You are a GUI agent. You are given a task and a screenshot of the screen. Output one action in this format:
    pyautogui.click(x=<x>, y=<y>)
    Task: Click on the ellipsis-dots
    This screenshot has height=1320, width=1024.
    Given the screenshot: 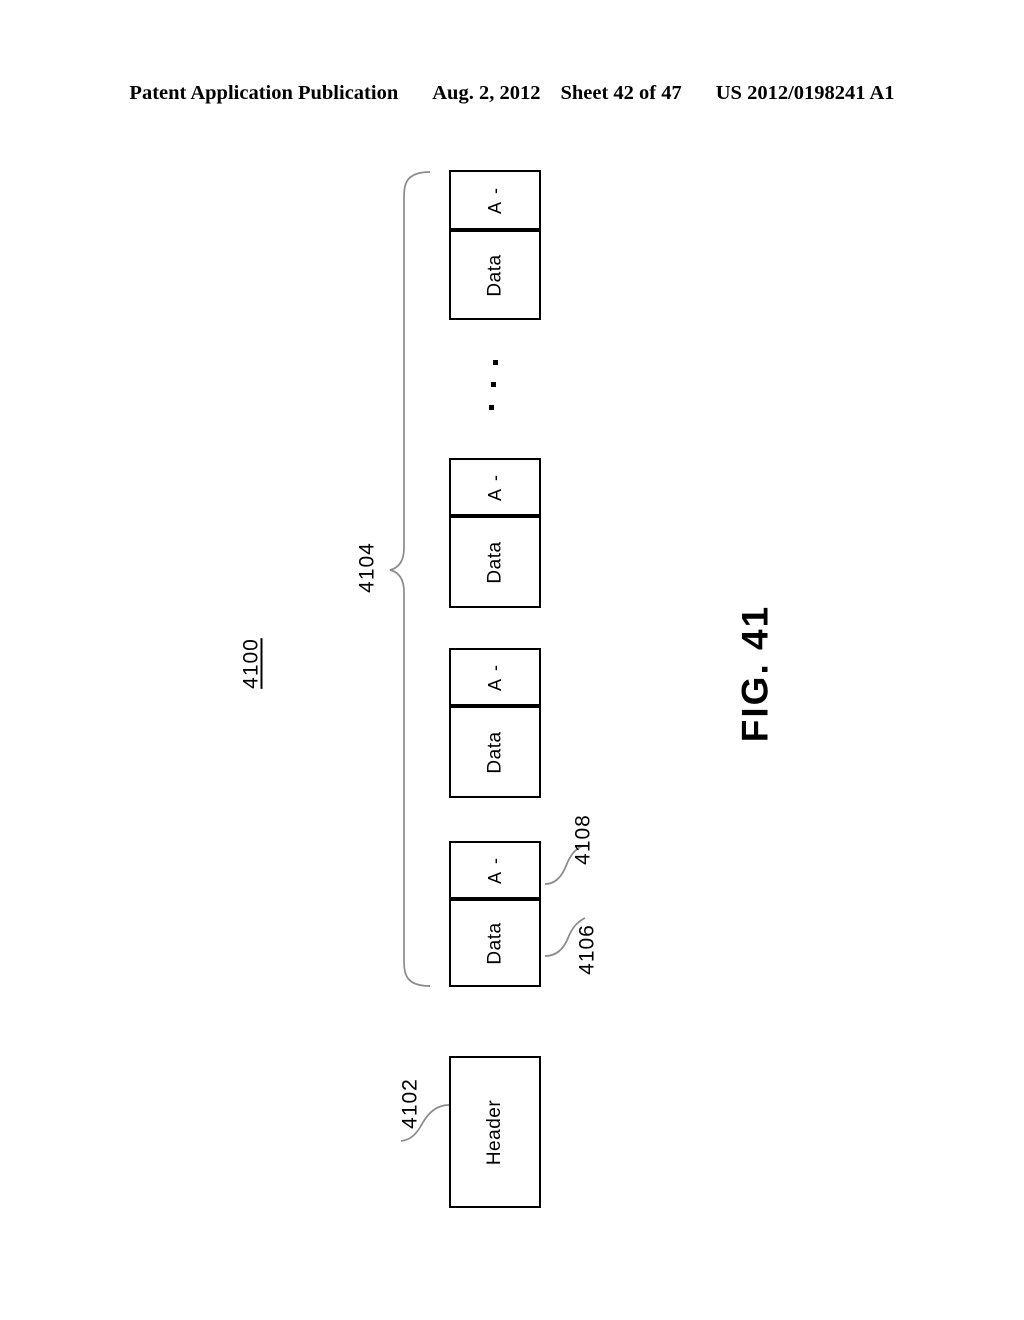 What is the action you would take?
    pyautogui.click(x=496, y=388)
    